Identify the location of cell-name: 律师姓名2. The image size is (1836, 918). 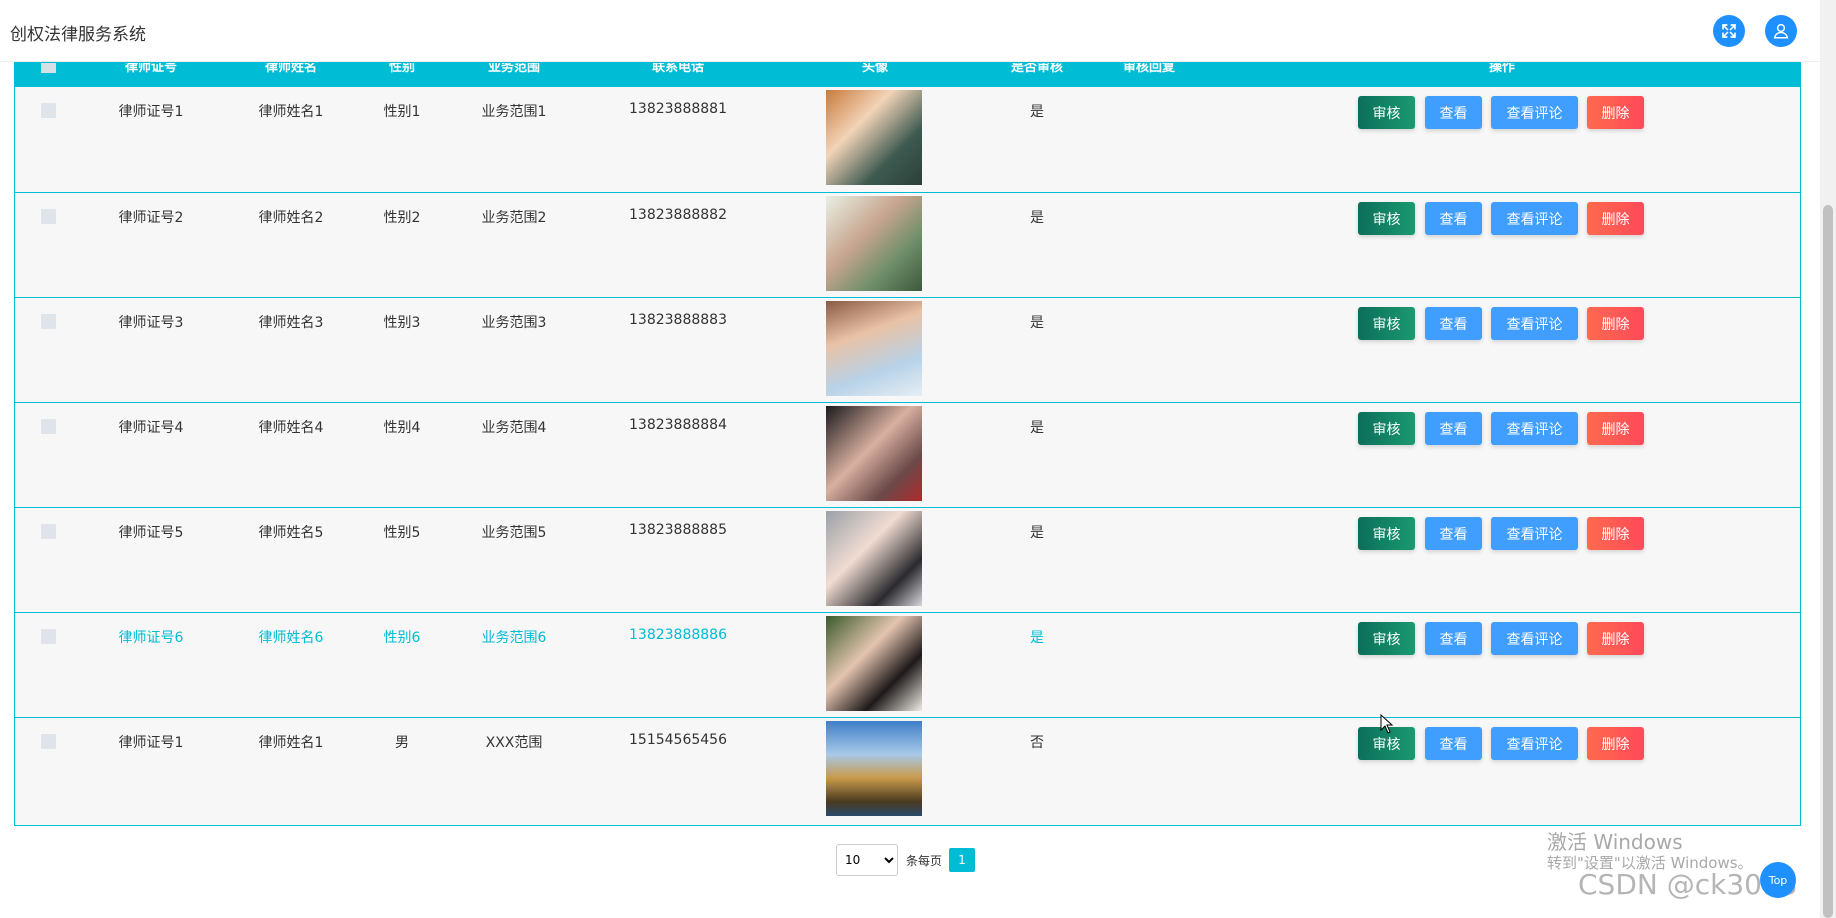
(291, 218).